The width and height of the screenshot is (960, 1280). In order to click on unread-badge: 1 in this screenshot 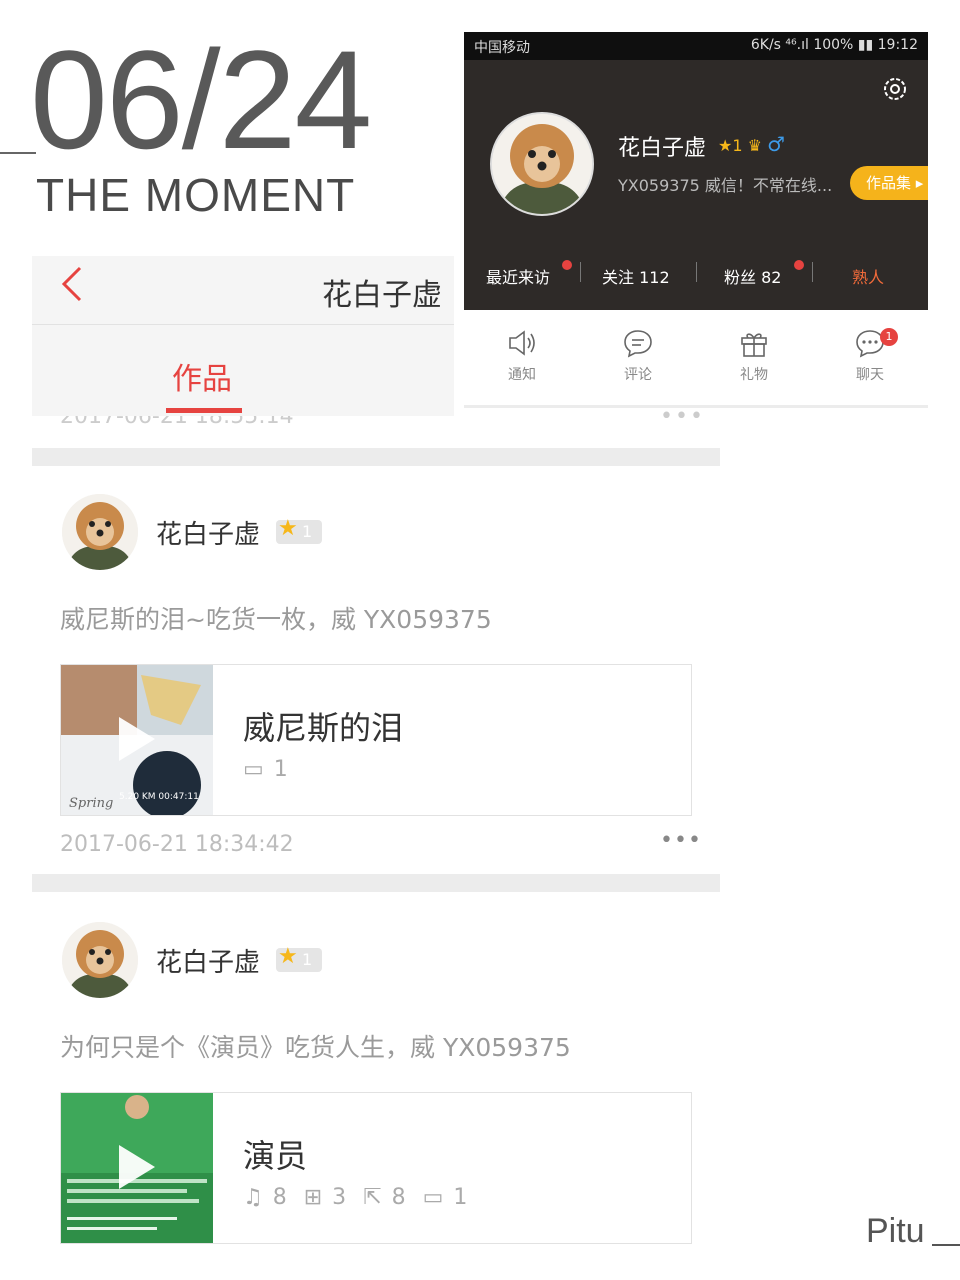, I will do `click(889, 337)`.